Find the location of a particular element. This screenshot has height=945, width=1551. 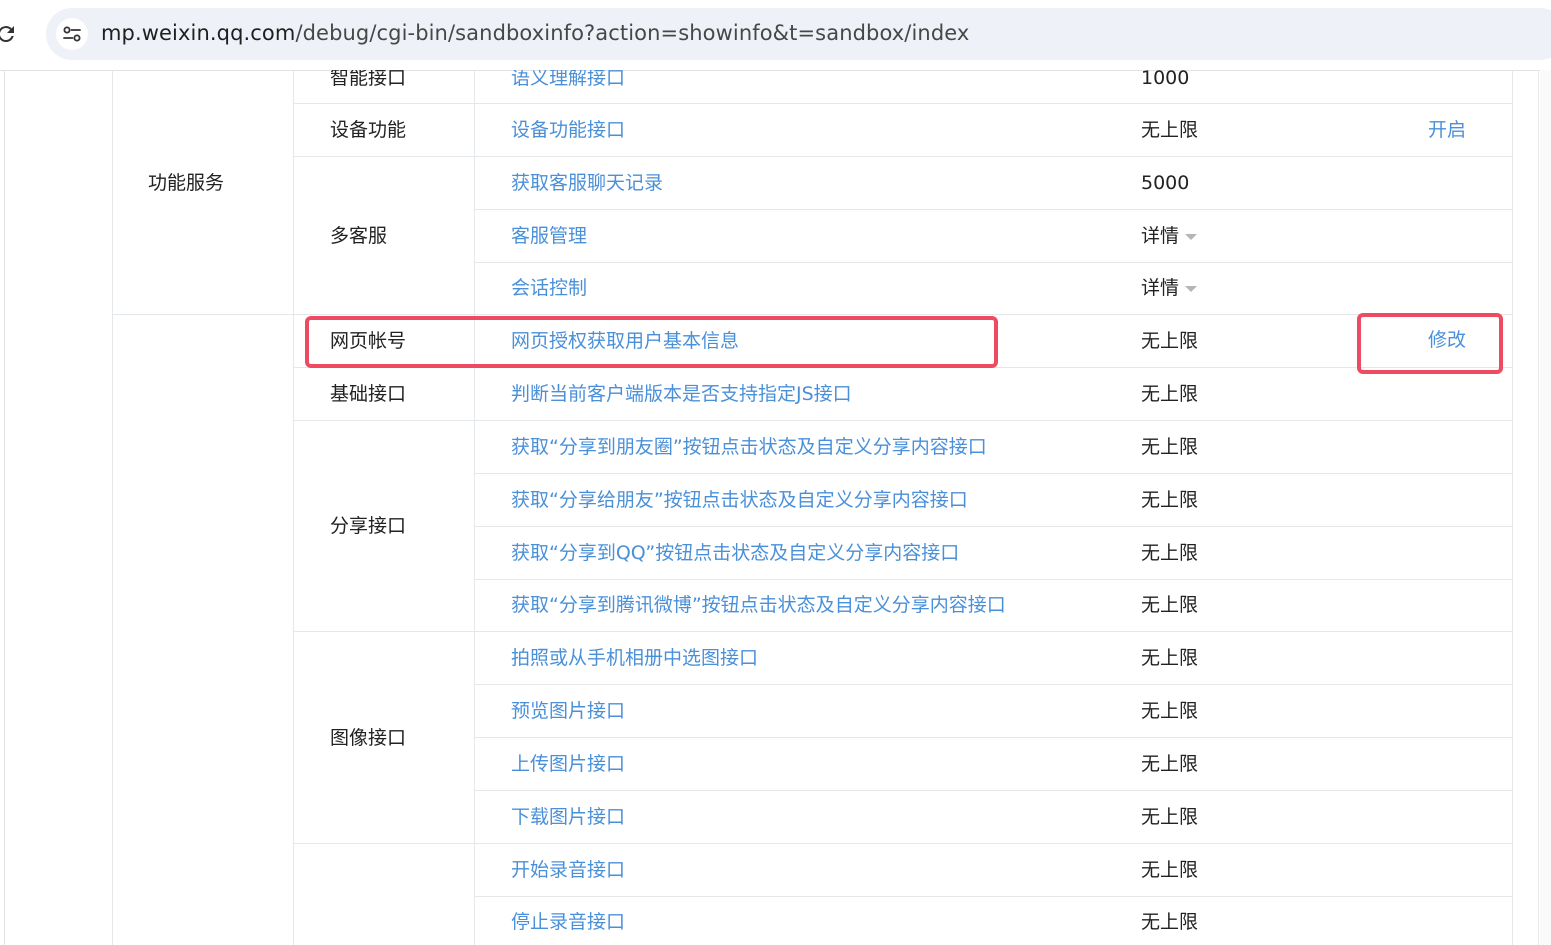

group-label: 智能接口 is located at coordinates (368, 79).